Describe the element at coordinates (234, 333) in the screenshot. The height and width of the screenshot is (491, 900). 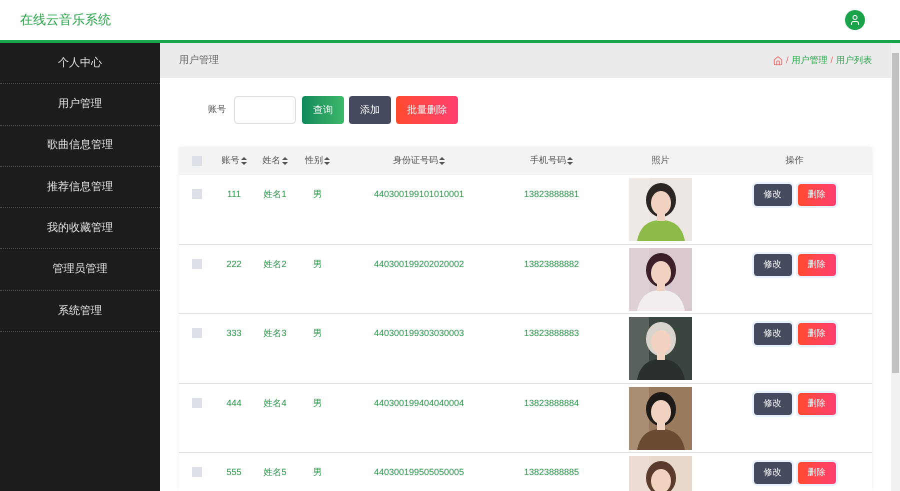
I see `table-cell: 333` at that location.